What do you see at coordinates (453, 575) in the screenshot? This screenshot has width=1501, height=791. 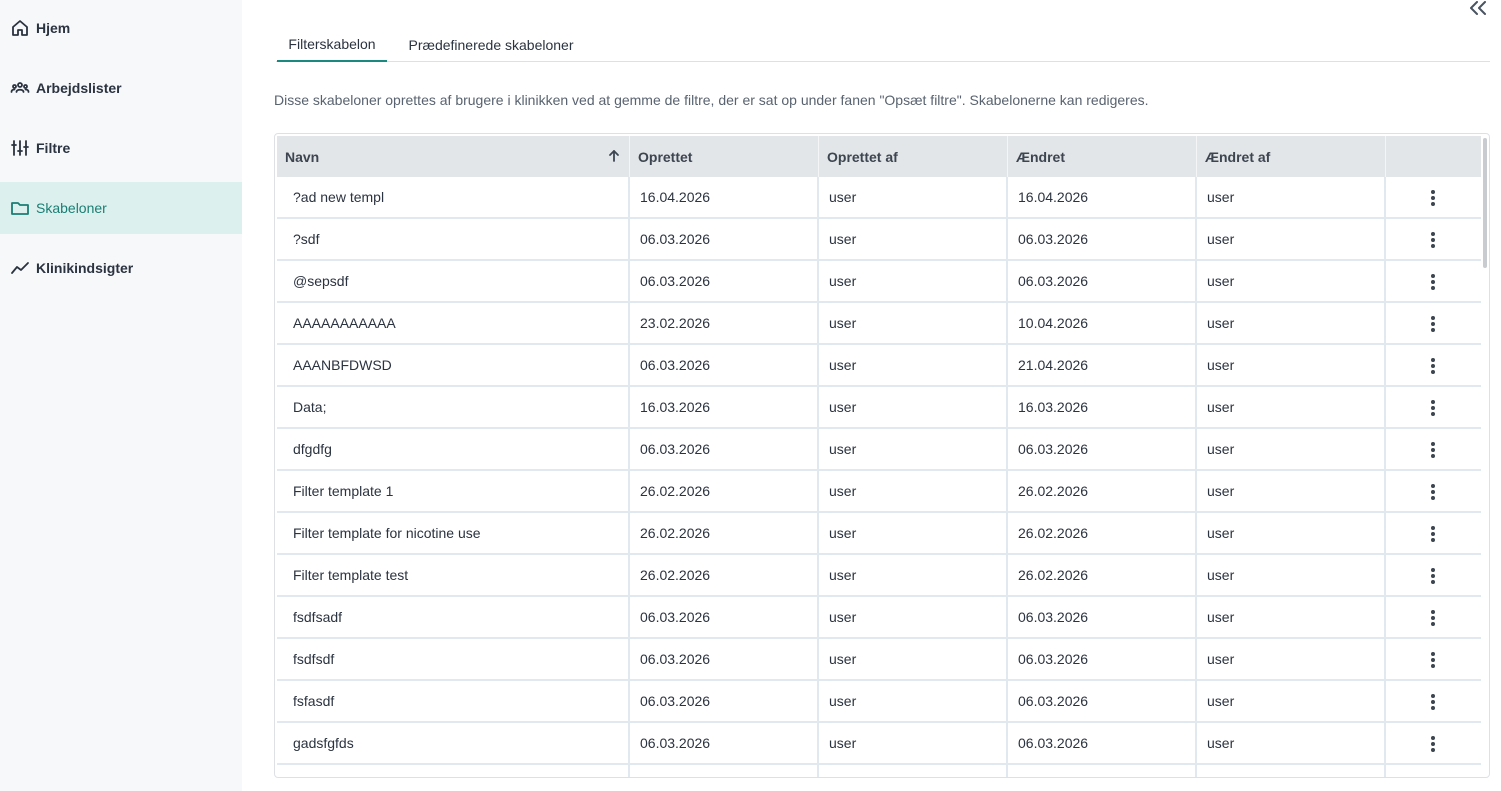 I see `cell-navn: Filter template test` at bounding box center [453, 575].